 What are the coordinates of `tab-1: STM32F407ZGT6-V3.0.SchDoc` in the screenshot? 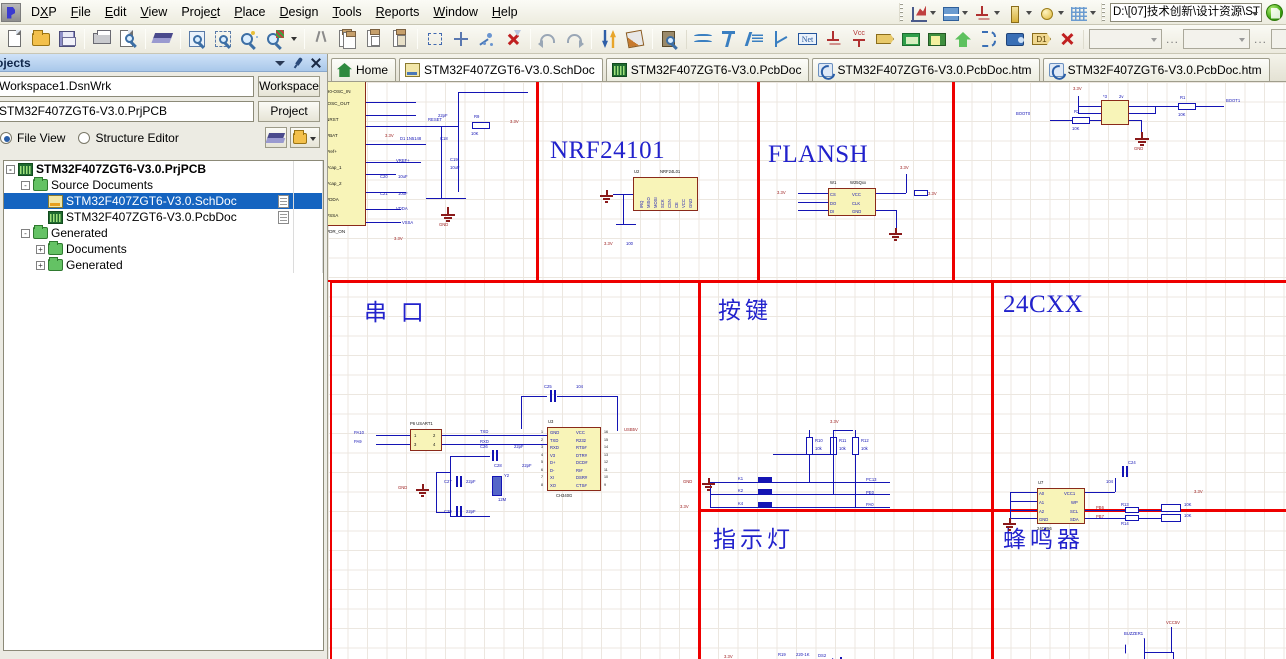 It's located at (501, 69).